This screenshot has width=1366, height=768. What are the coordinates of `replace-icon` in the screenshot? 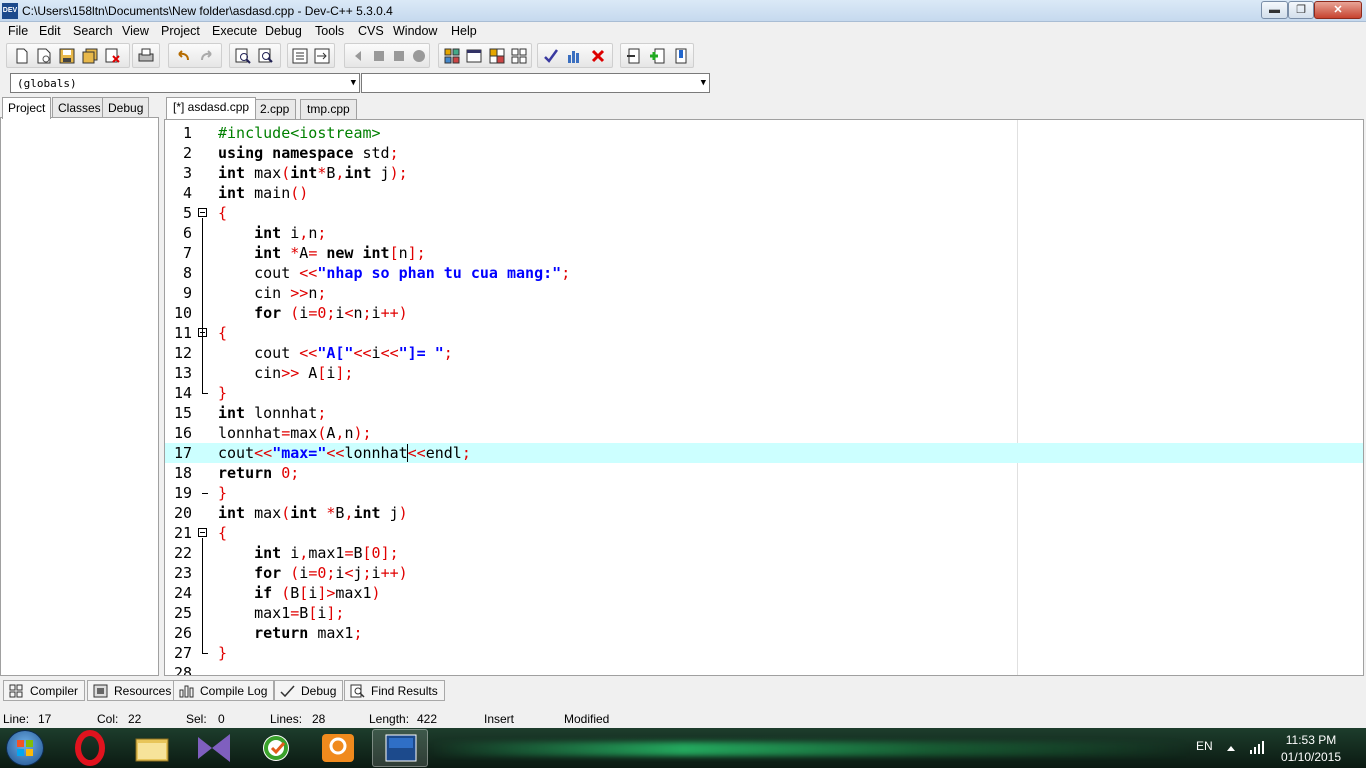 It's located at (266, 56).